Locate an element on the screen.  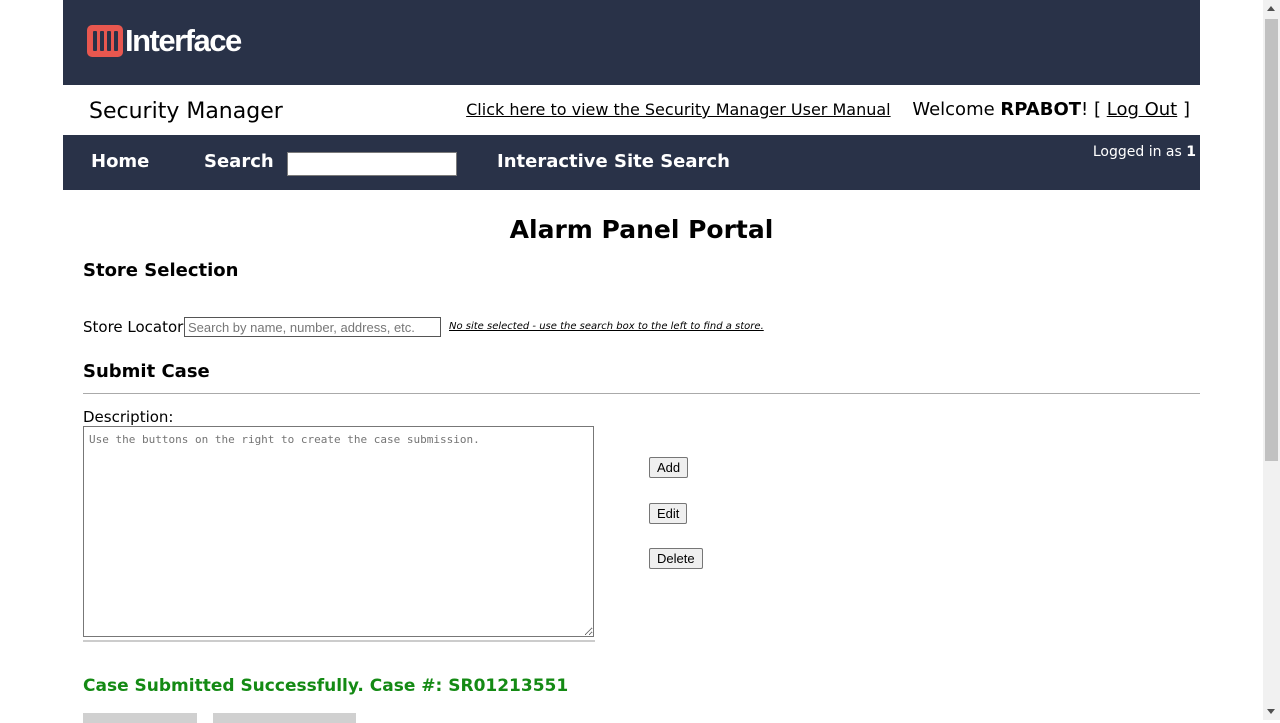
app-title: Security Manager is located at coordinates (186, 111).